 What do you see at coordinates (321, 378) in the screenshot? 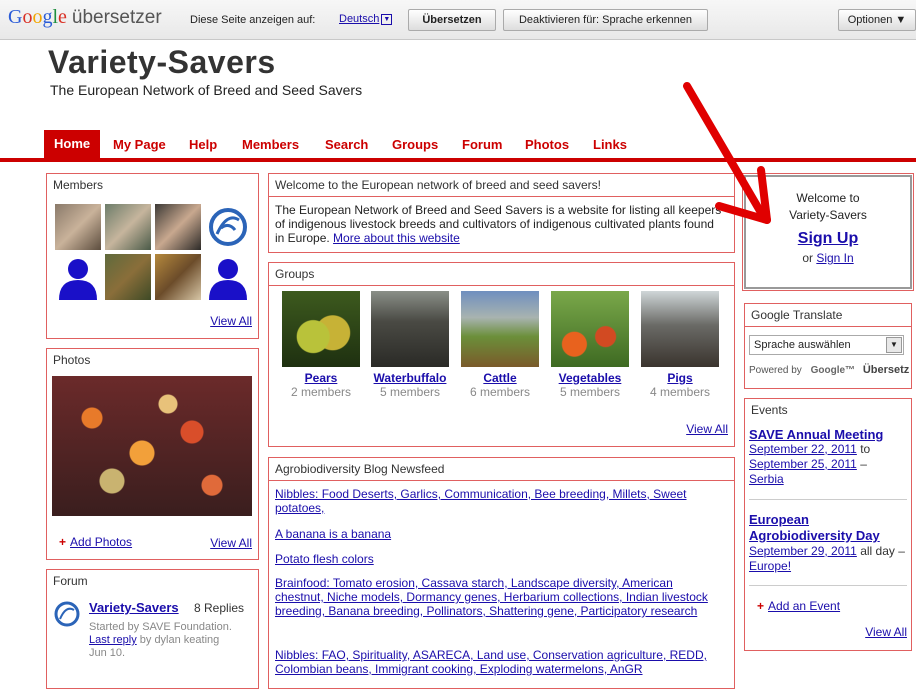
I see `group-name: Pears` at bounding box center [321, 378].